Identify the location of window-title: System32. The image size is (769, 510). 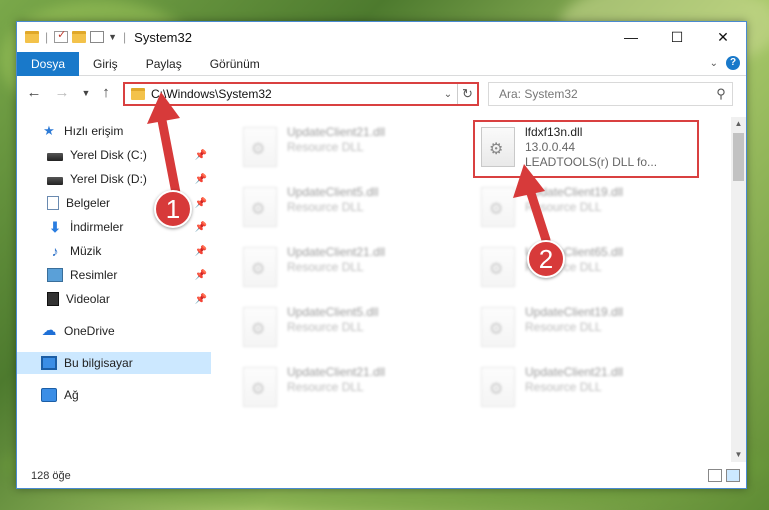
(163, 37).